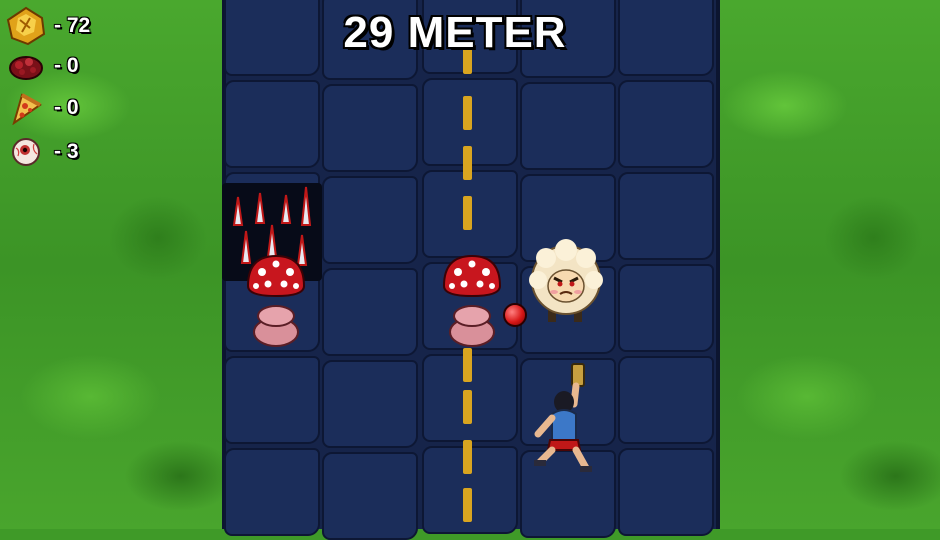 The image size is (940, 540). Describe the element at coordinates (455, 32) in the screenshot. I see `distance-counter: 29 METER` at that location.